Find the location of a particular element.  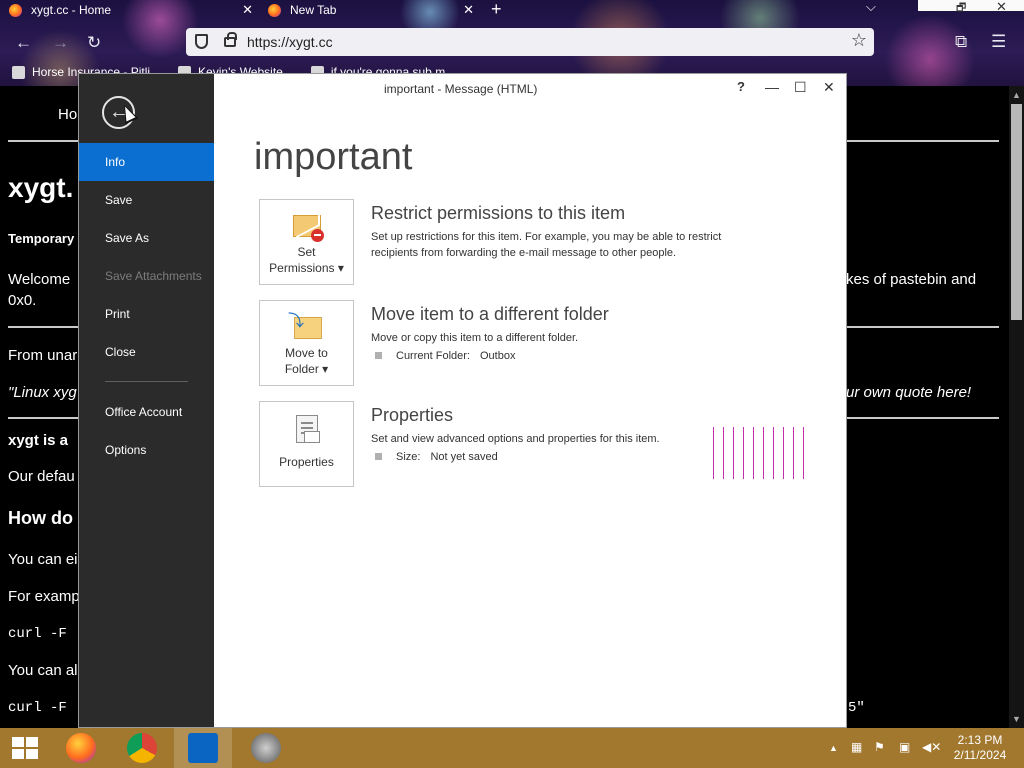

start-button is located at coordinates (25, 748).